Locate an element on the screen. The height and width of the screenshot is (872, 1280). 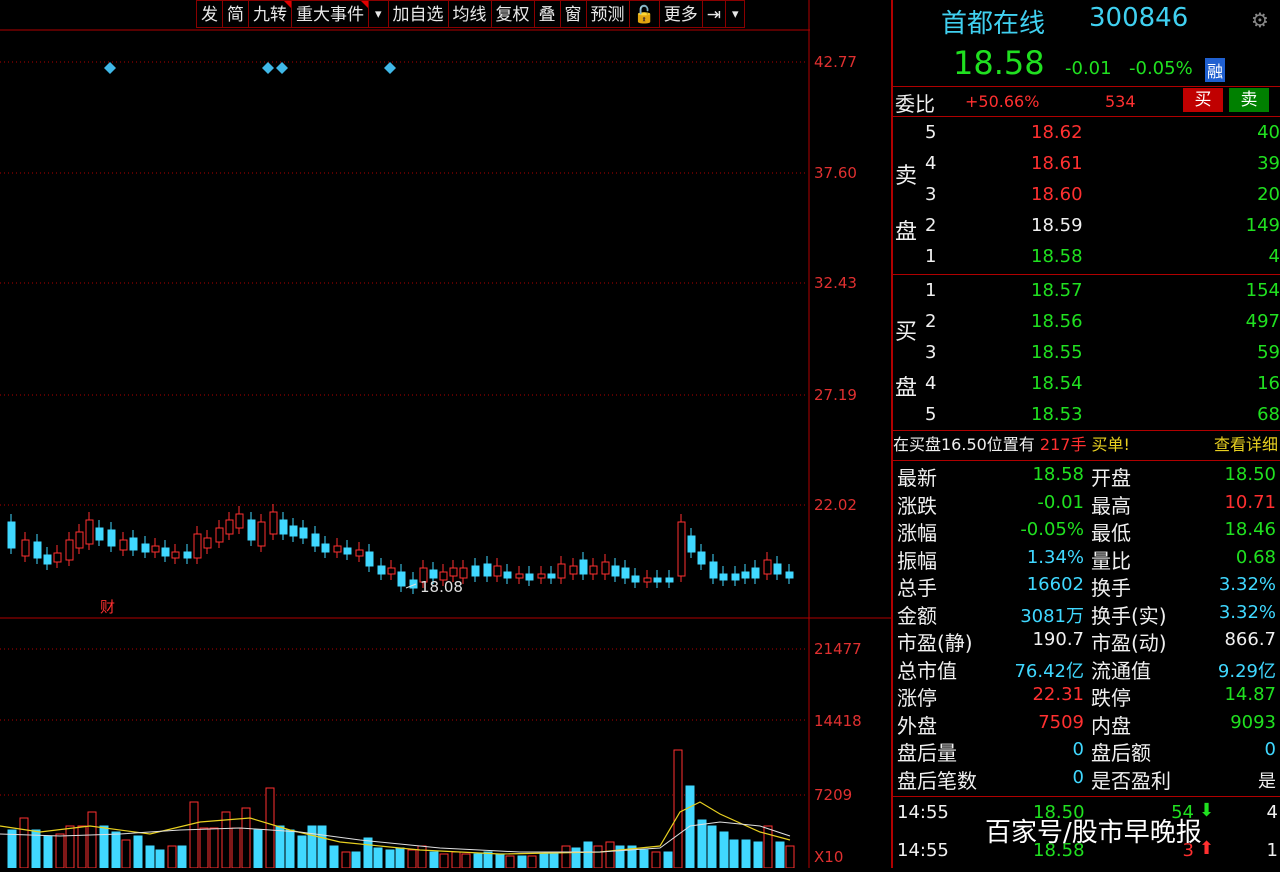
current-price: 18.58 is located at coordinates (999, 63).